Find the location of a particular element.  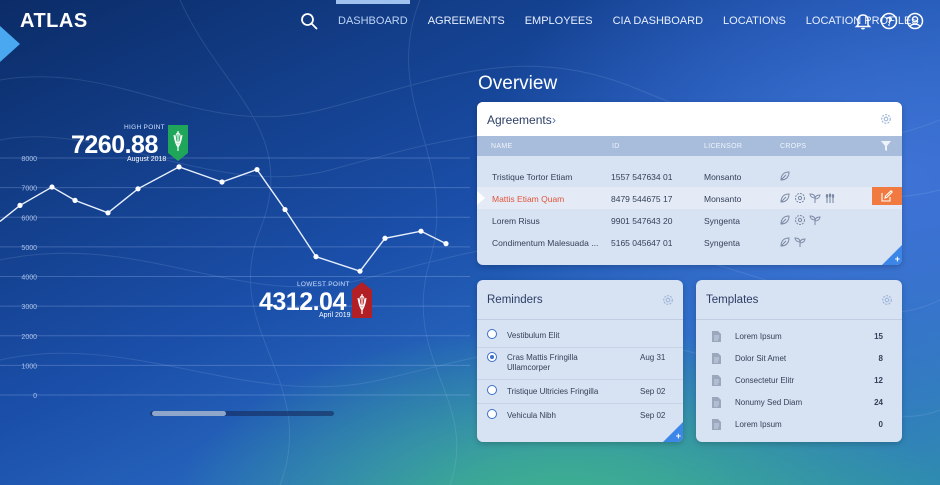

reminder-item: Vehicula Nibh Sep 02 is located at coordinates (580, 416).